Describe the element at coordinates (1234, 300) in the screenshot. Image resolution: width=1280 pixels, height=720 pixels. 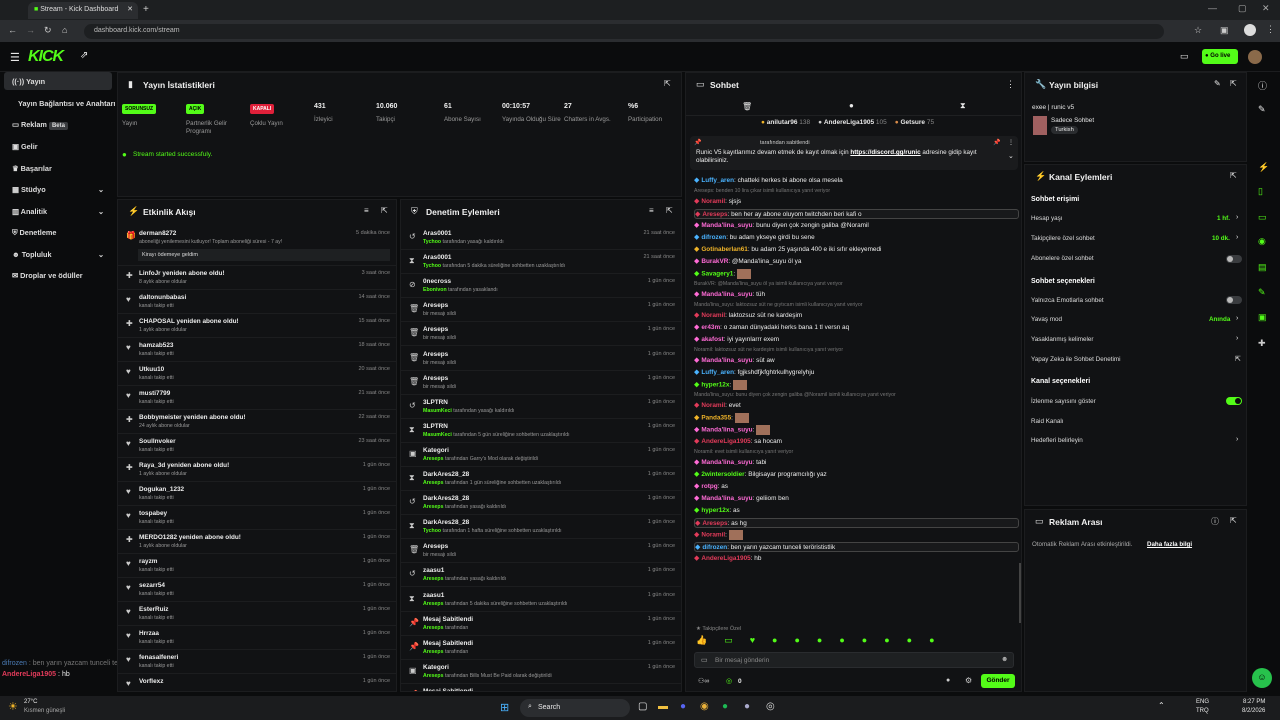
I see `emotes-only-toggle` at that location.